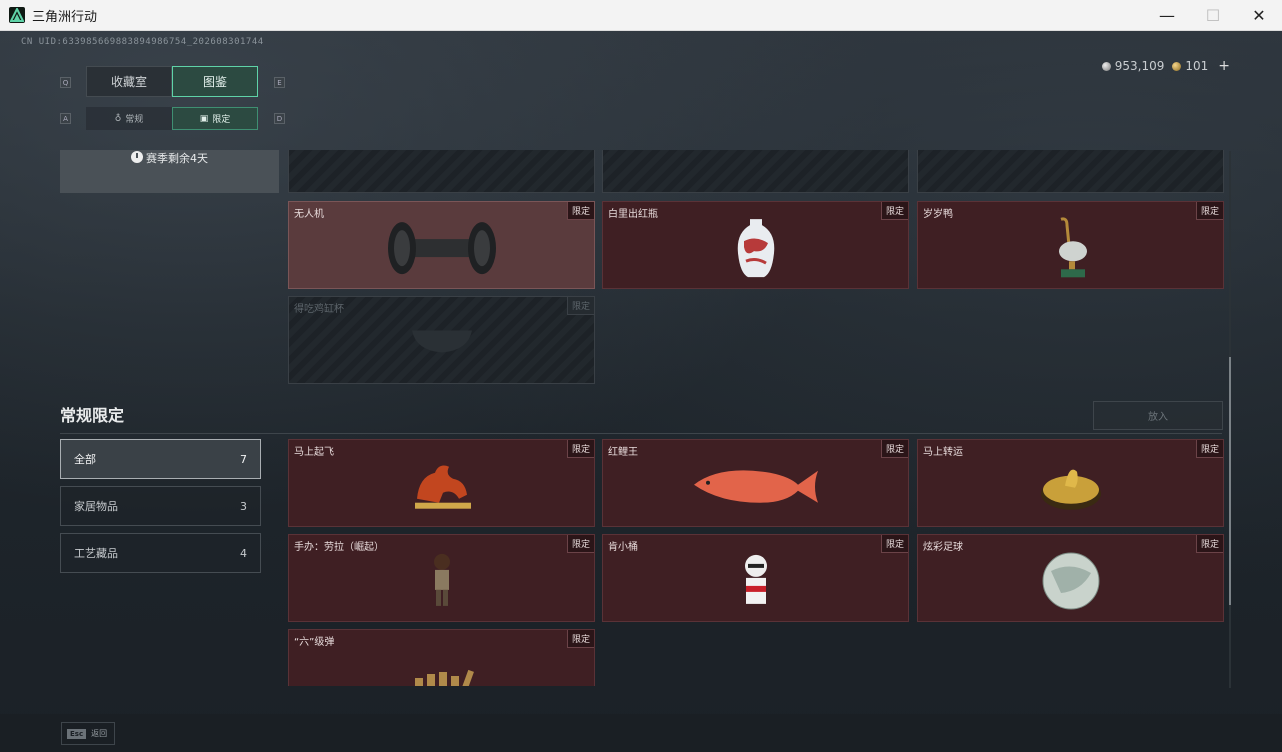 Image resolution: width=1282 pixels, height=752 pixels. What do you see at coordinates (129, 118) in the screenshot?
I see `subtab-regular: ♁ 常规` at bounding box center [129, 118].